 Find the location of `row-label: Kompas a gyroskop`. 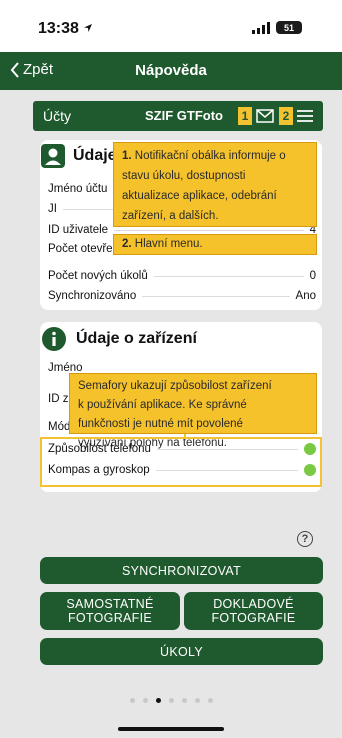

row-label: Kompas a gyroskop is located at coordinates (99, 470).